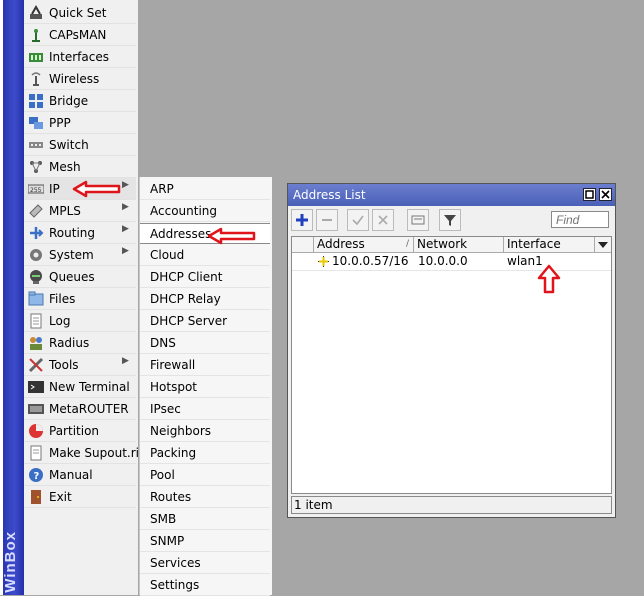 This screenshot has width=644, height=596. I want to click on remove-button, so click(327, 220).